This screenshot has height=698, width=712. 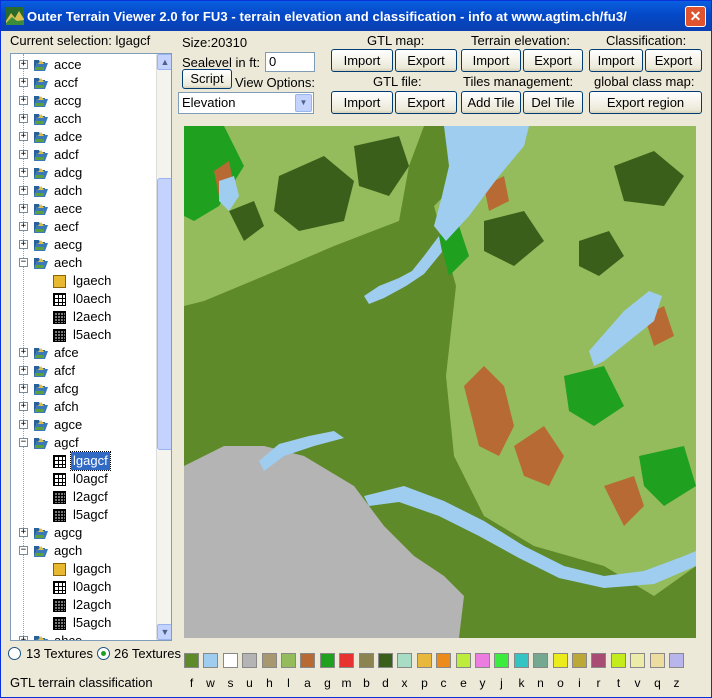 What do you see at coordinates (83, 551) in the screenshot?
I see `tree-folder-item: − agch` at bounding box center [83, 551].